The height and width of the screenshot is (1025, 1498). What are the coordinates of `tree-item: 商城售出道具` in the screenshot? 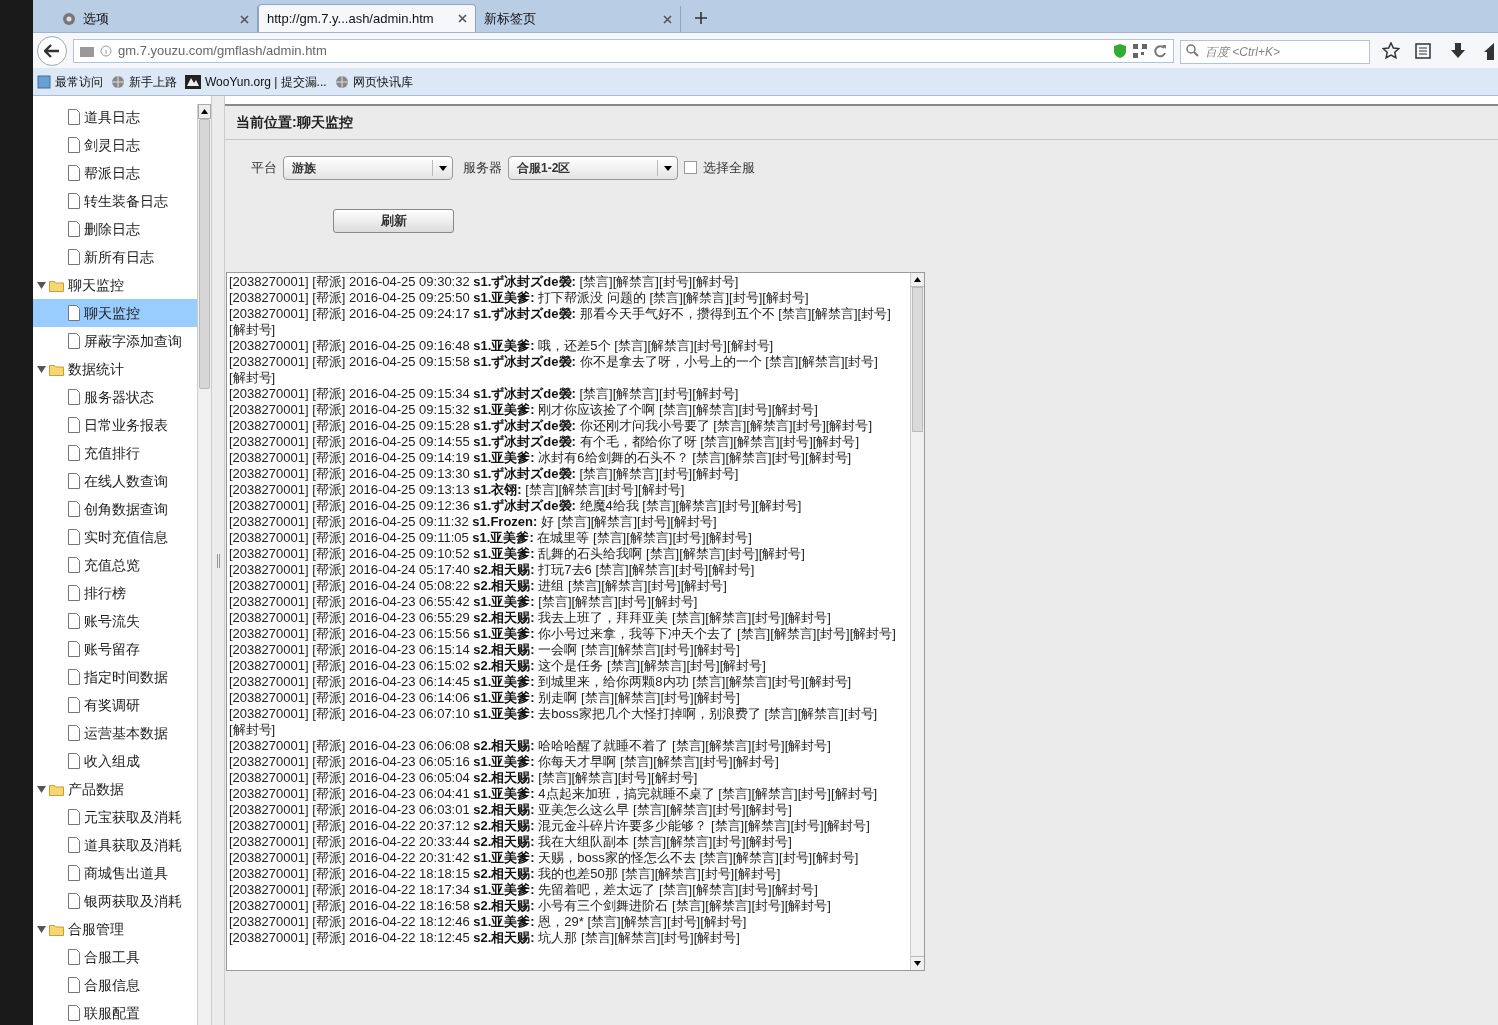 It's located at (115, 873).